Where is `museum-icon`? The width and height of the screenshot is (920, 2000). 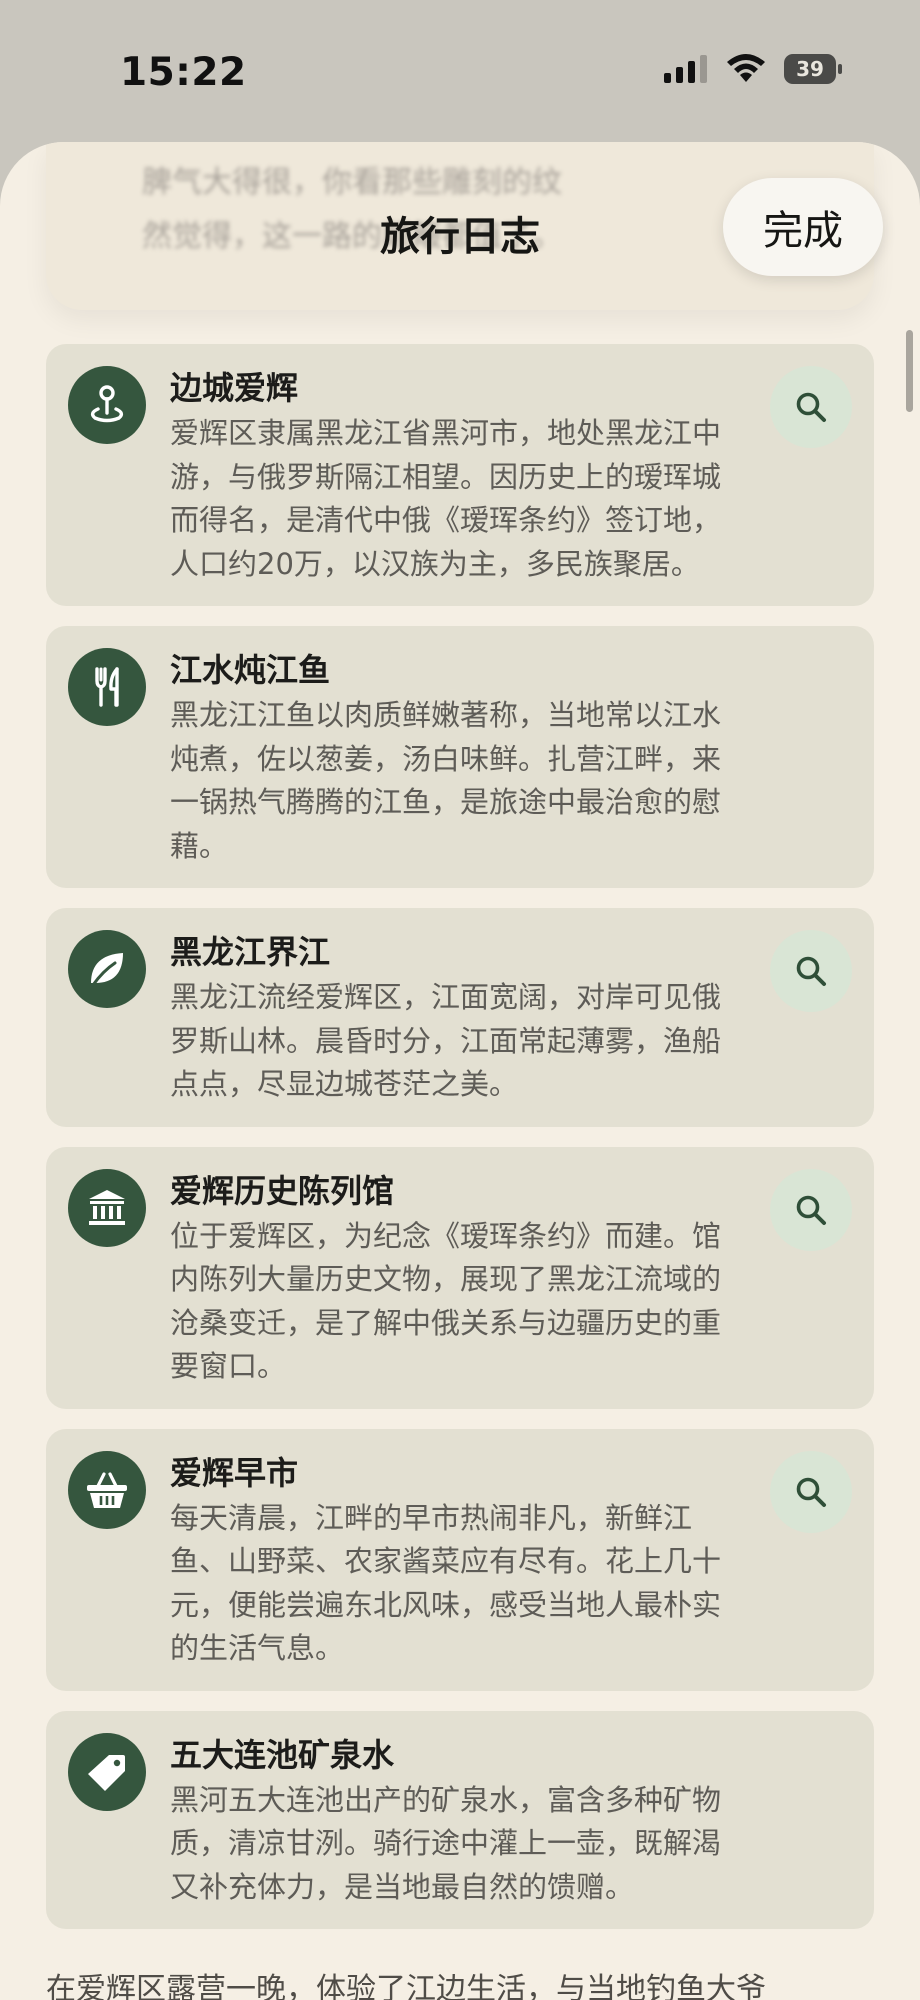
museum-icon is located at coordinates (107, 1207).